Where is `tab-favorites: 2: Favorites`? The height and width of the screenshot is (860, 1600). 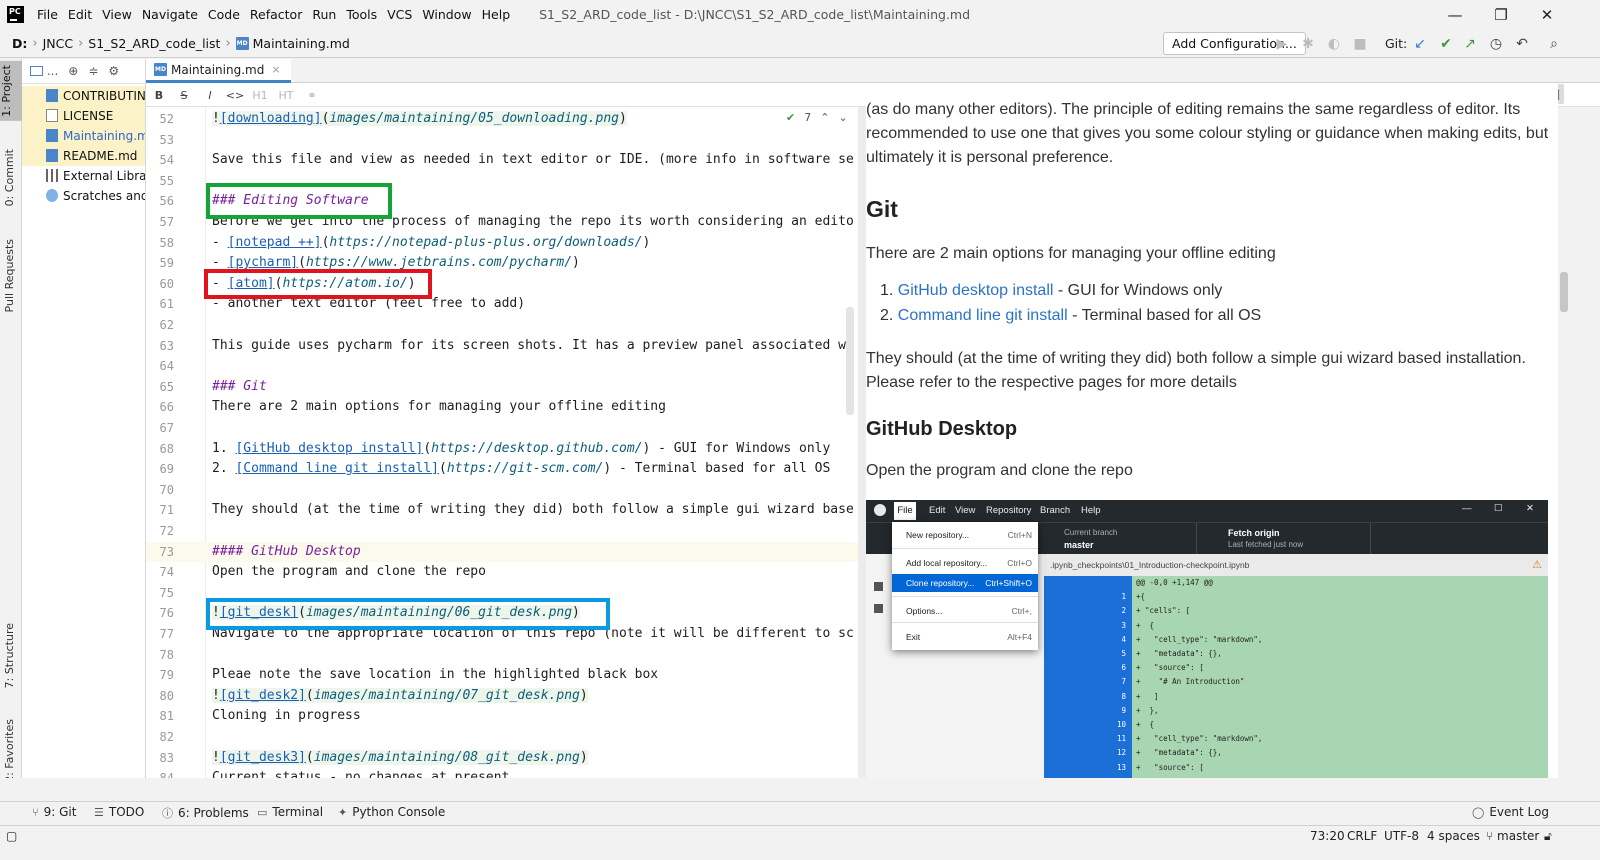 tab-favorites: 2: Favorites is located at coordinates (9, 751).